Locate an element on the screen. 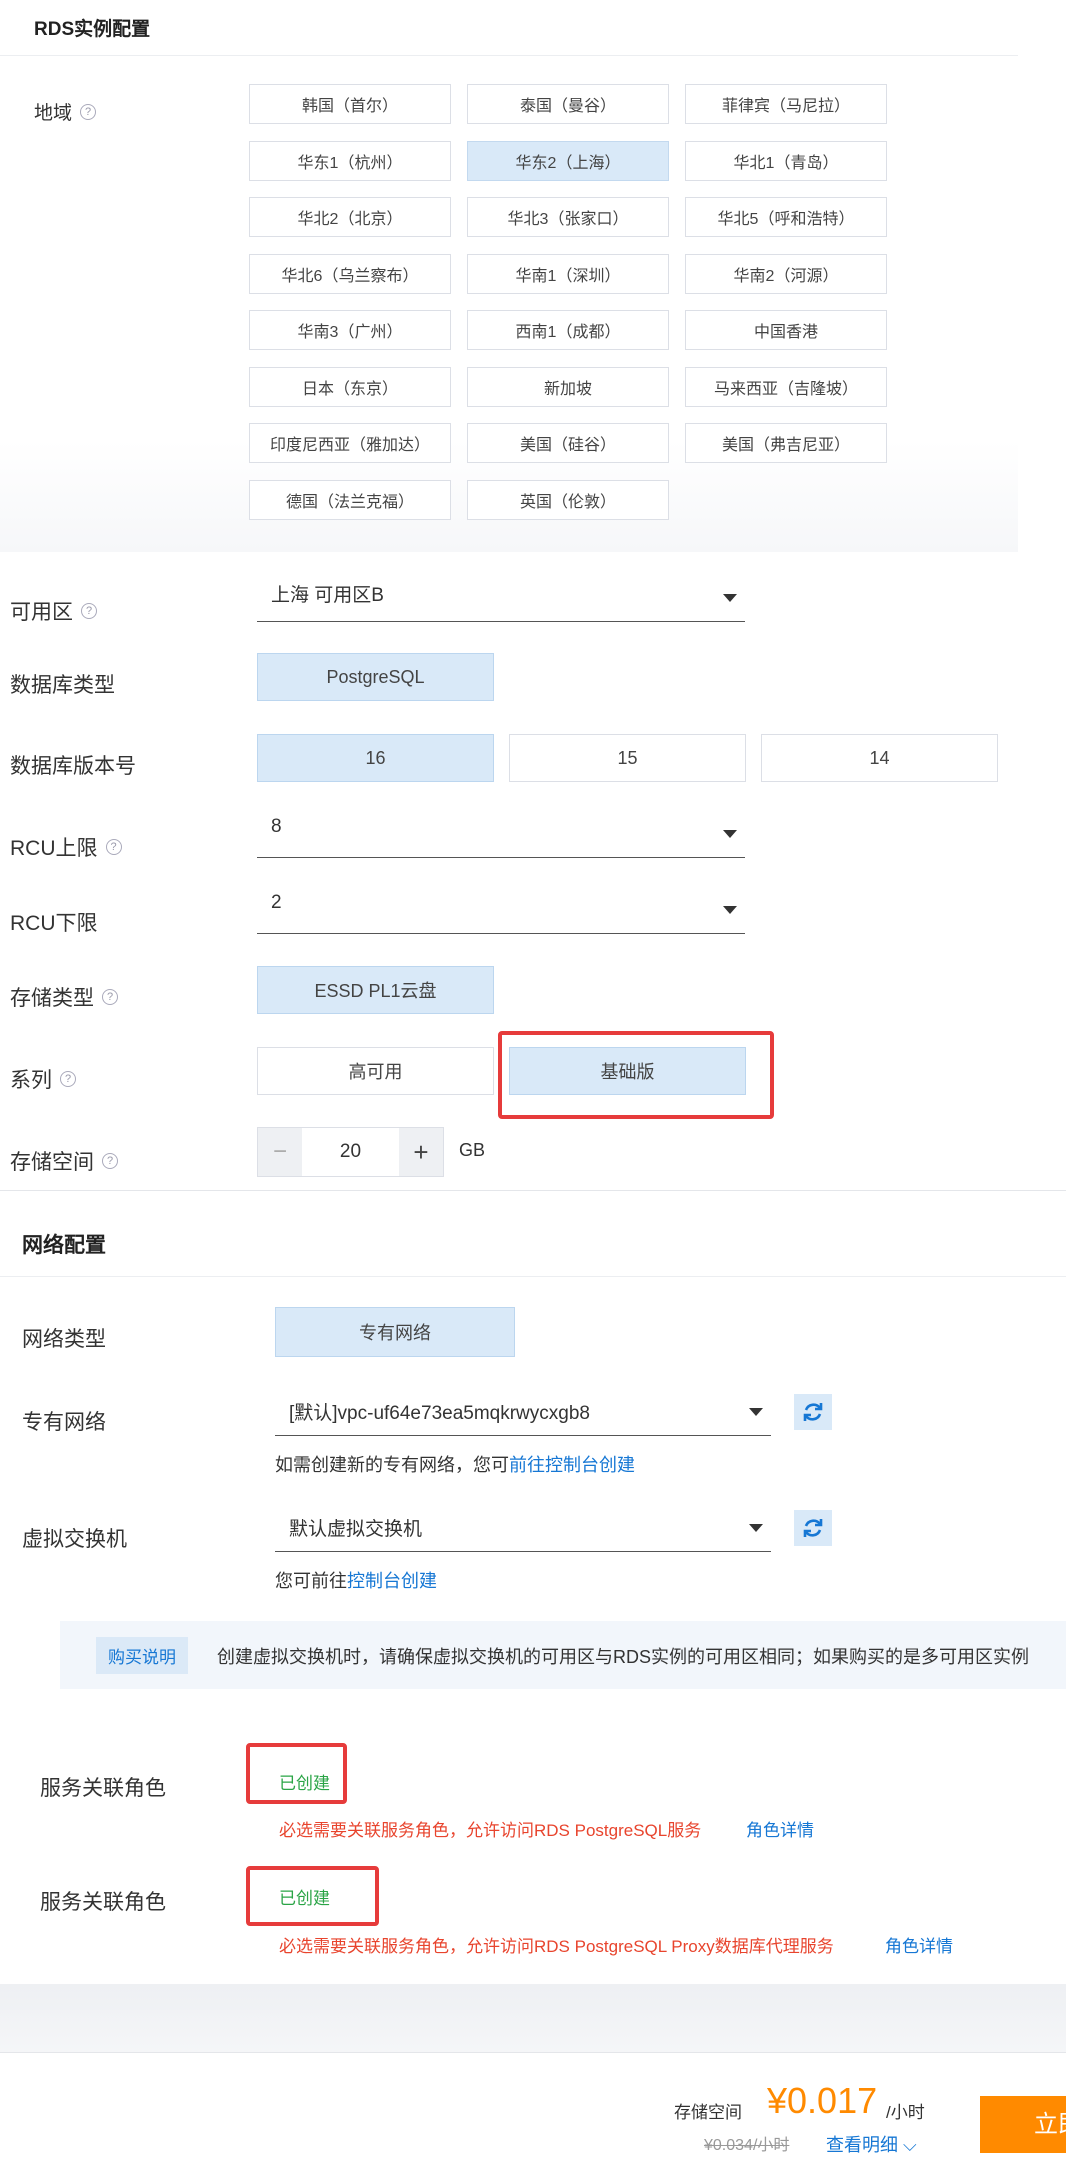  storage-space-stepper: − 20 + is located at coordinates (350, 1152).